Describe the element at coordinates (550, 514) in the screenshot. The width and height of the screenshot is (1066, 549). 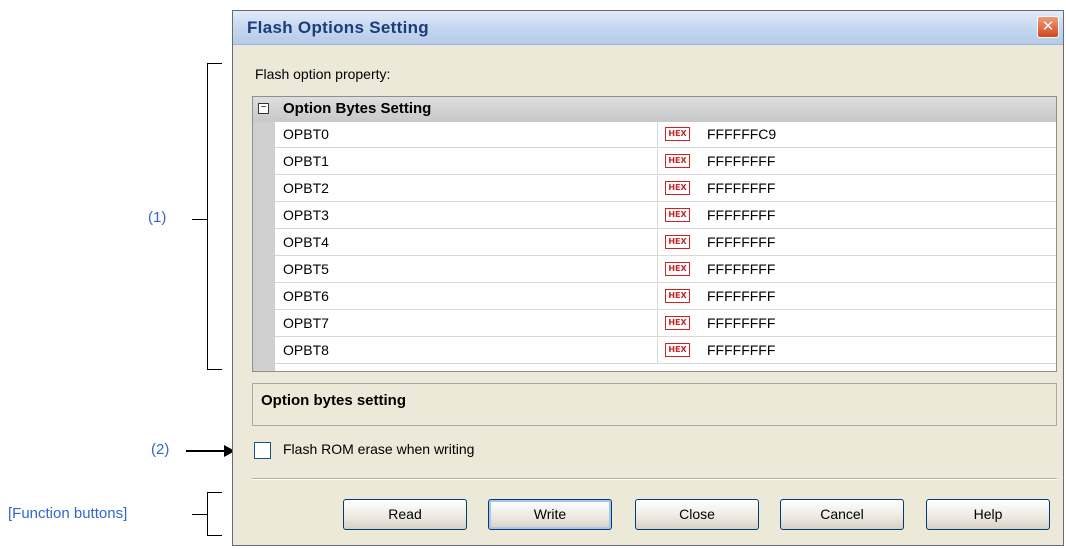
I see `write-button: Write` at that location.